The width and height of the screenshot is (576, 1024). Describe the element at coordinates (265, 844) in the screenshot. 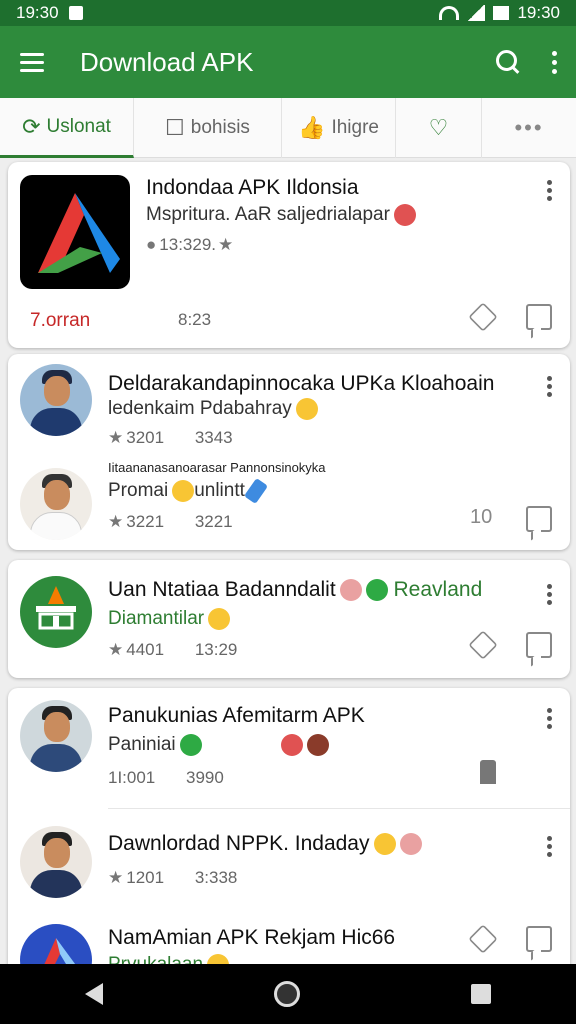

I see `post-title: Dawnlordad NPPK. Indaday` at that location.